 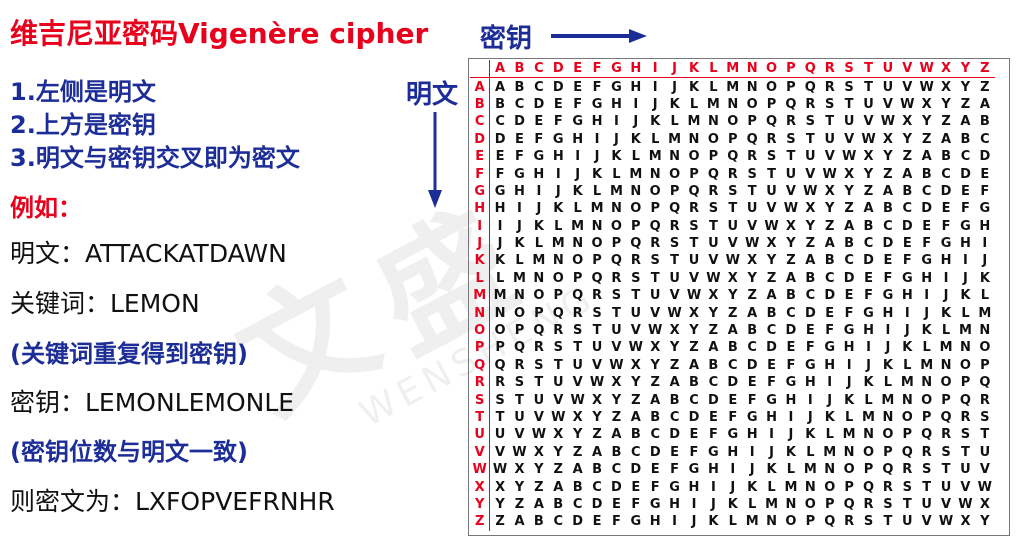 What do you see at coordinates (480, 522) in the screenshot?
I see `plaintext-letter-header: Z` at bounding box center [480, 522].